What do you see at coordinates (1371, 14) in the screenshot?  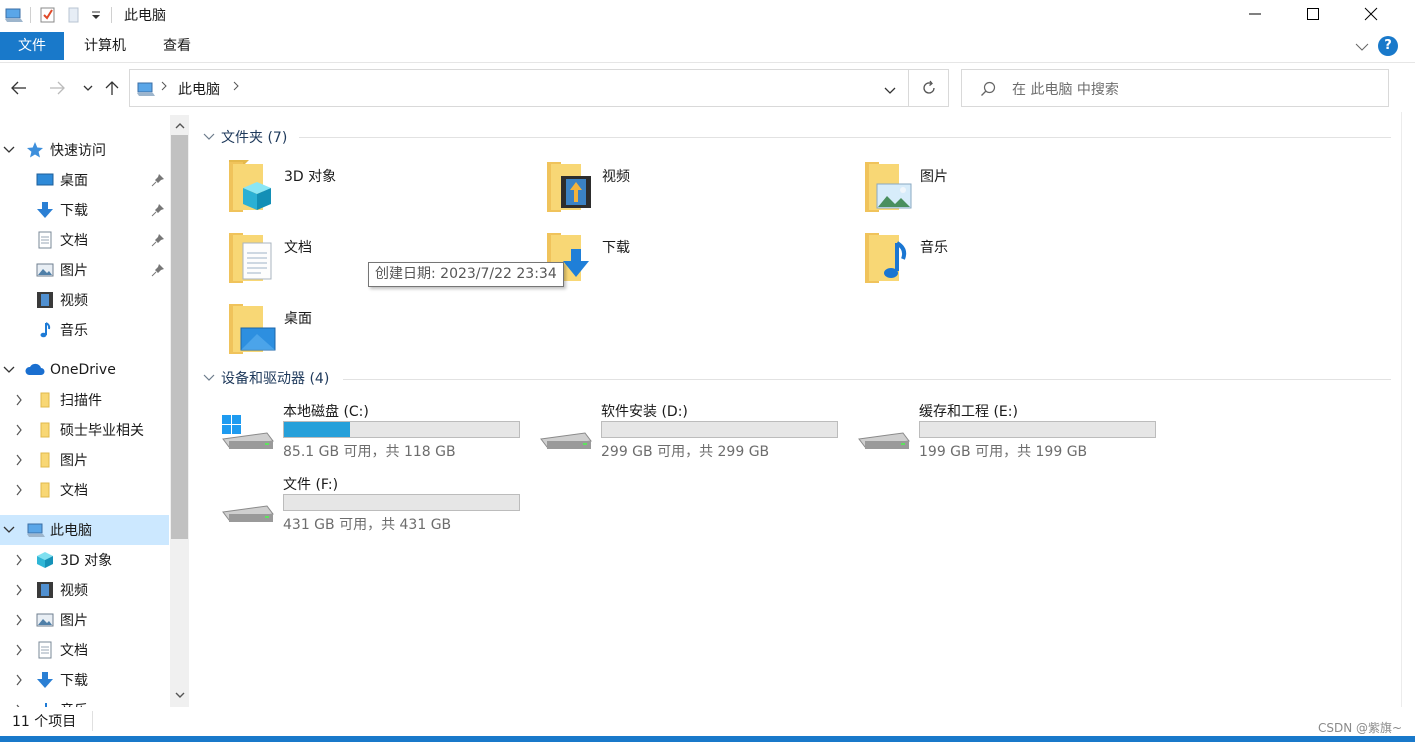 I see `close-button` at bounding box center [1371, 14].